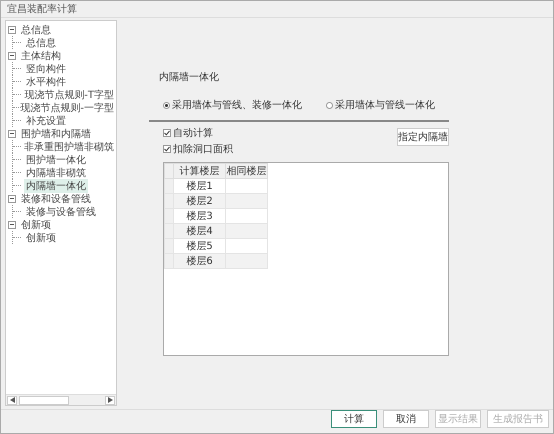 The image size is (554, 434). Describe the element at coordinates (189, 77) in the screenshot. I see `section-title: 内隔墙一体化` at that location.